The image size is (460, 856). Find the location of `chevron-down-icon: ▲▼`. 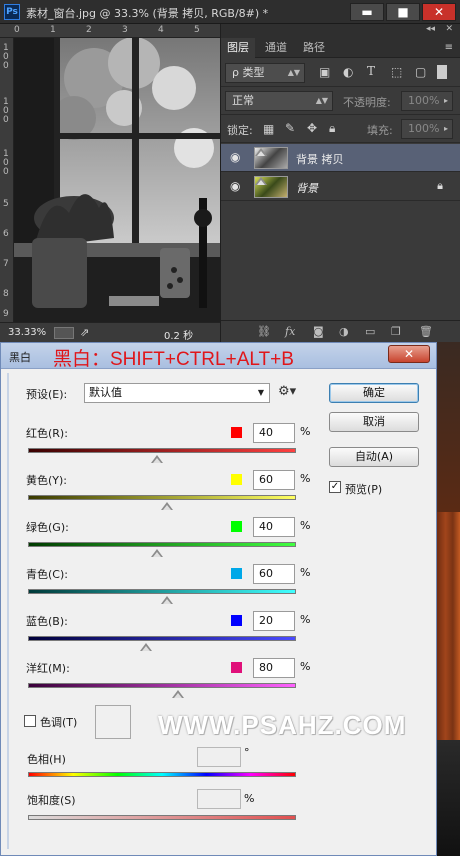

chevron-down-icon: ▲▼ is located at coordinates (321, 100).